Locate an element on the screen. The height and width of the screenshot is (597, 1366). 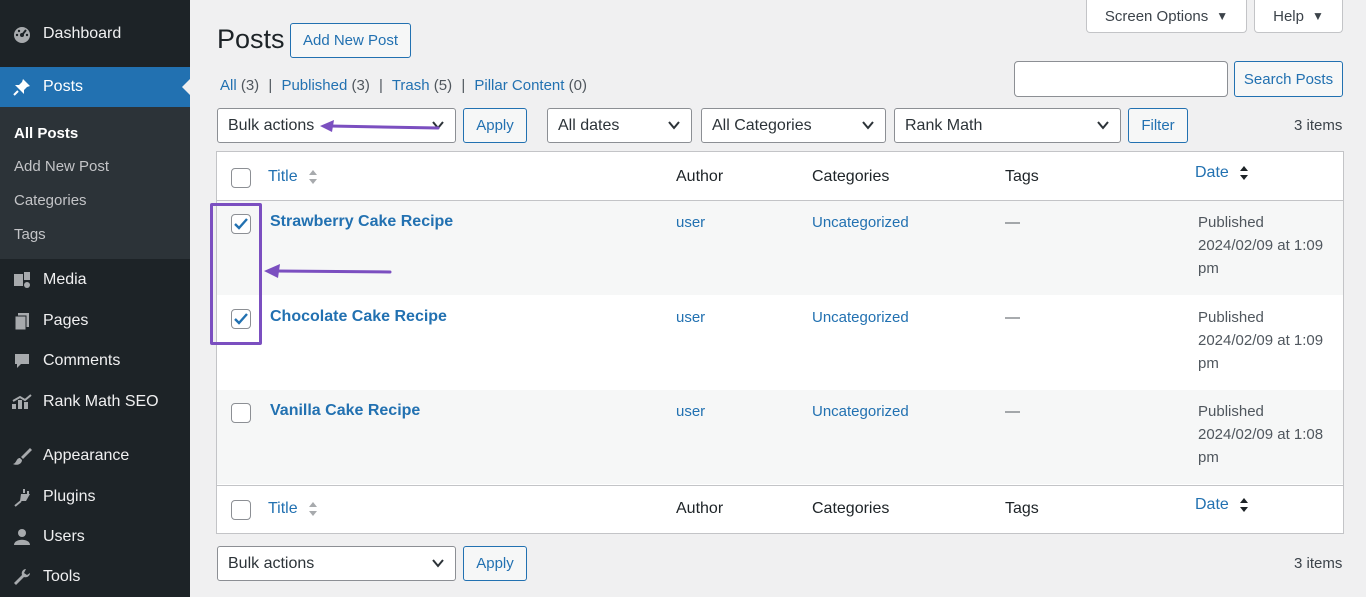
screen-options-label: Screen Options is located at coordinates (1156, 16).